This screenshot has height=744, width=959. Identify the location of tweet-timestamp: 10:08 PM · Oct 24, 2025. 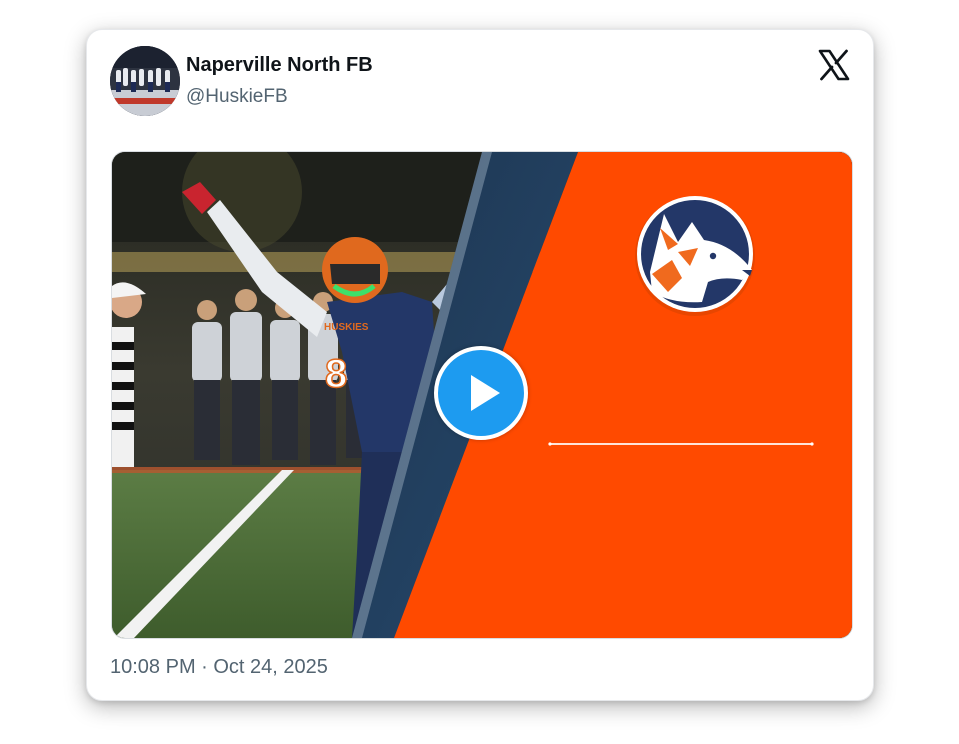
(219, 667).